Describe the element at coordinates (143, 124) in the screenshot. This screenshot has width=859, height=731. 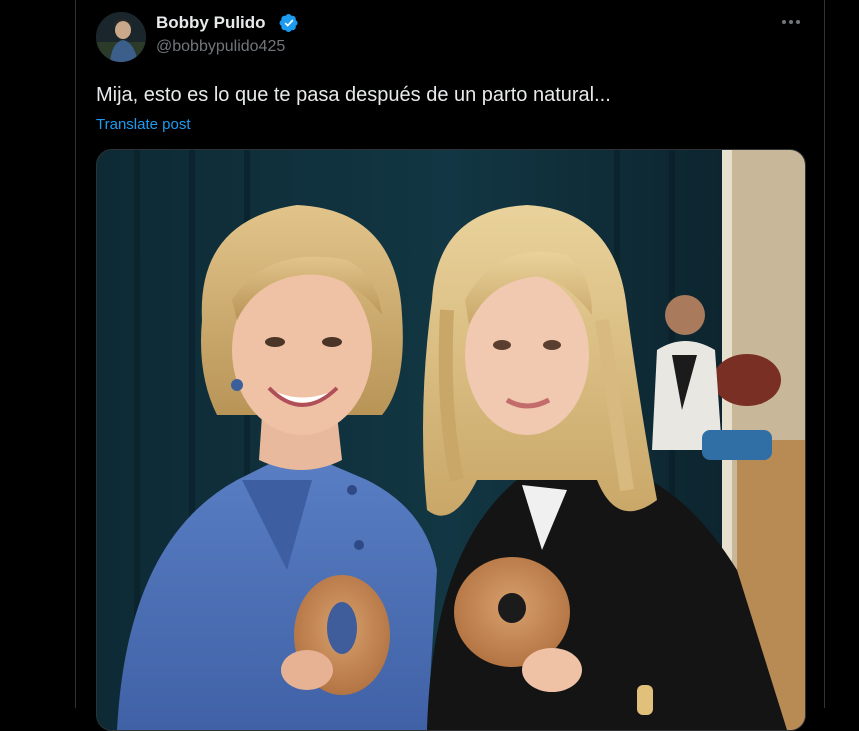
I see `translate-post-link: Translate post` at that location.